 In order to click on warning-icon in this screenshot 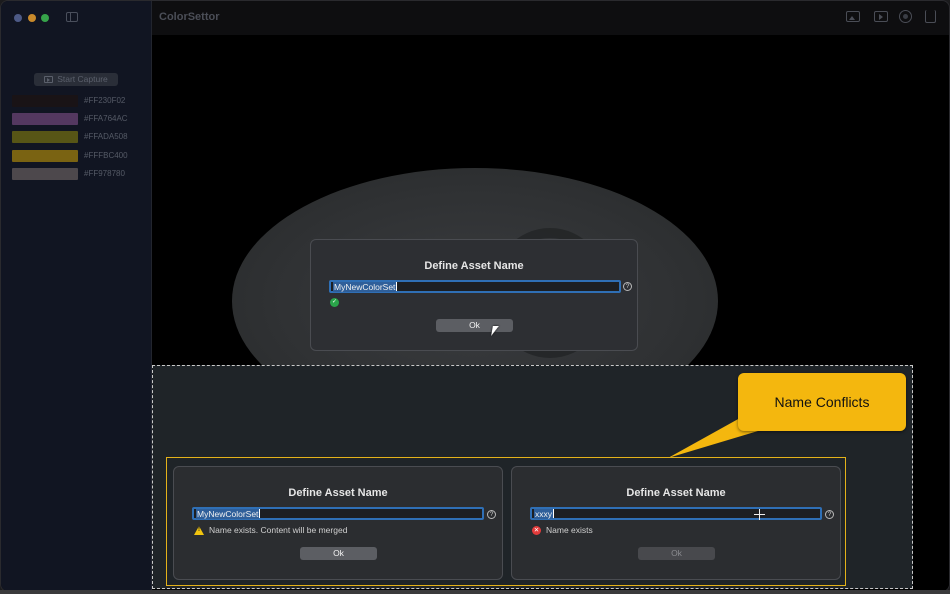, I will do `click(199, 530)`.